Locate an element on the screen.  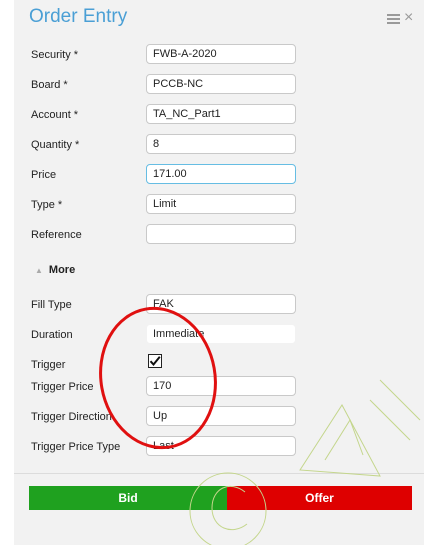
security-label: Security * is located at coordinates (55, 55).